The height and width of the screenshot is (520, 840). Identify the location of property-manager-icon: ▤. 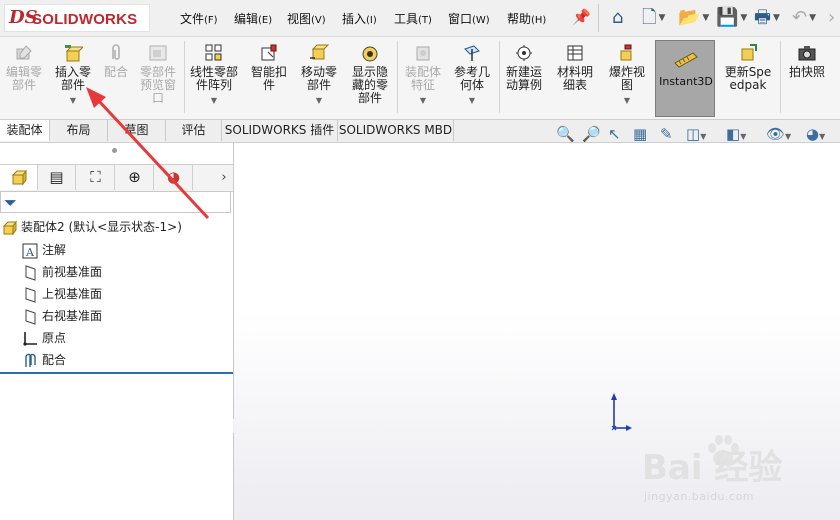
(56, 177).